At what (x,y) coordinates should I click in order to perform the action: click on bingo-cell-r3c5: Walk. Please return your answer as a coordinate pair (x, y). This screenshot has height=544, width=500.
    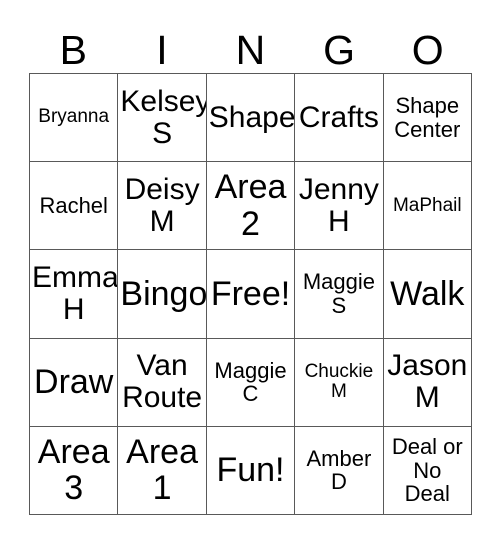
    Looking at the image, I should click on (427, 294).